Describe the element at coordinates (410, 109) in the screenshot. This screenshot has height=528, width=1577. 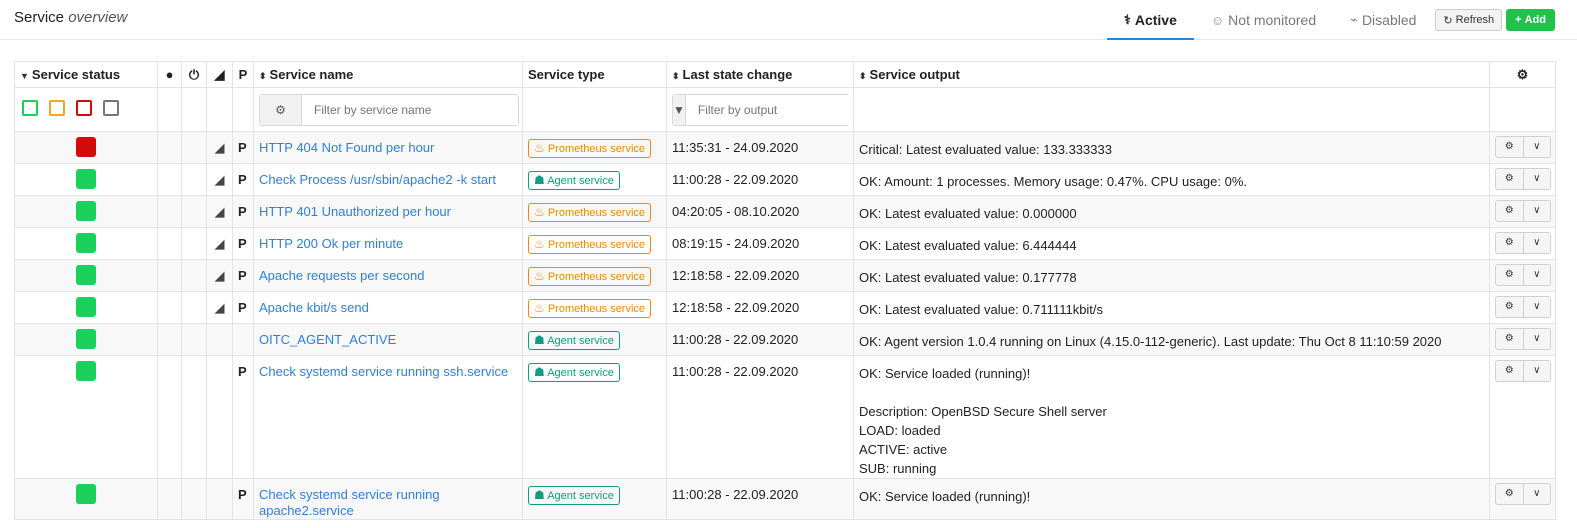
I see `service-name-filter-input` at that location.